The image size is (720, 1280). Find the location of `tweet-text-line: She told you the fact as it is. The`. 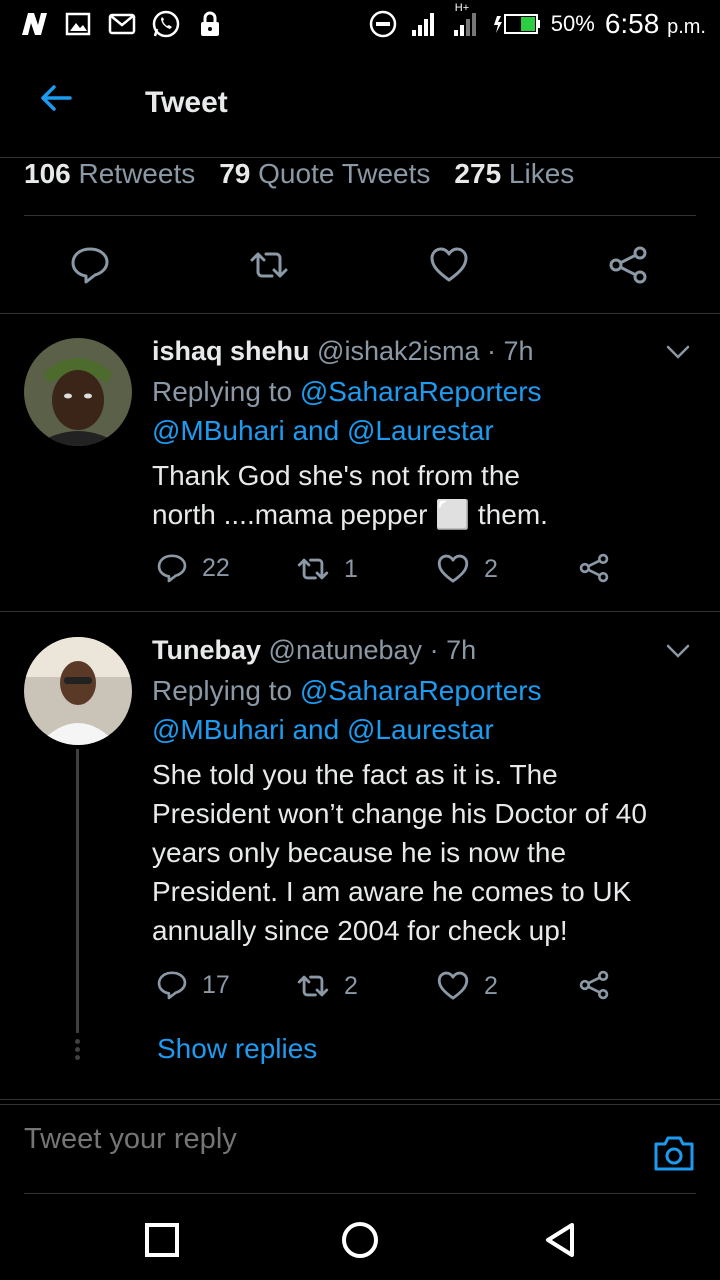

tweet-text-line: She told you the fact as it is. The is located at coordinates (355, 774).